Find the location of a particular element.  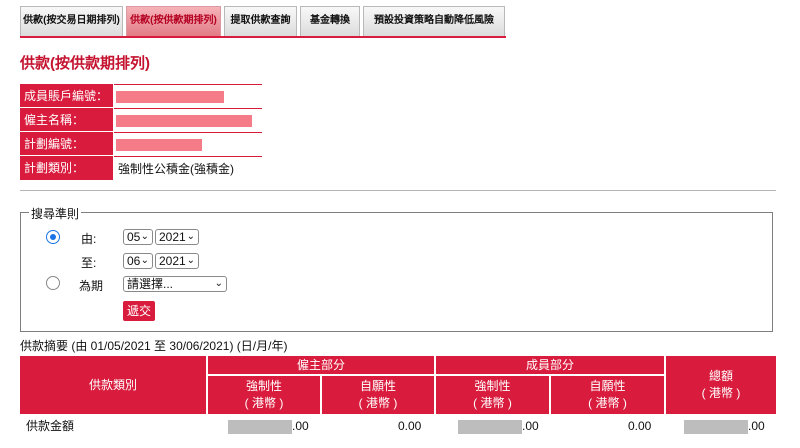

info-row-plan-type: 計劃類別： 強制性公積金(強積金) is located at coordinates (141, 168).